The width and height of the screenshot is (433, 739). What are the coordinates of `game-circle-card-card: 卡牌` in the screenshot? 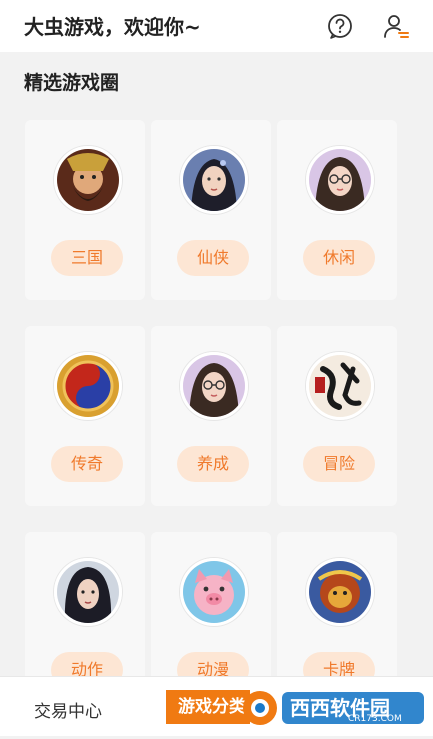 It's located at (337, 606).